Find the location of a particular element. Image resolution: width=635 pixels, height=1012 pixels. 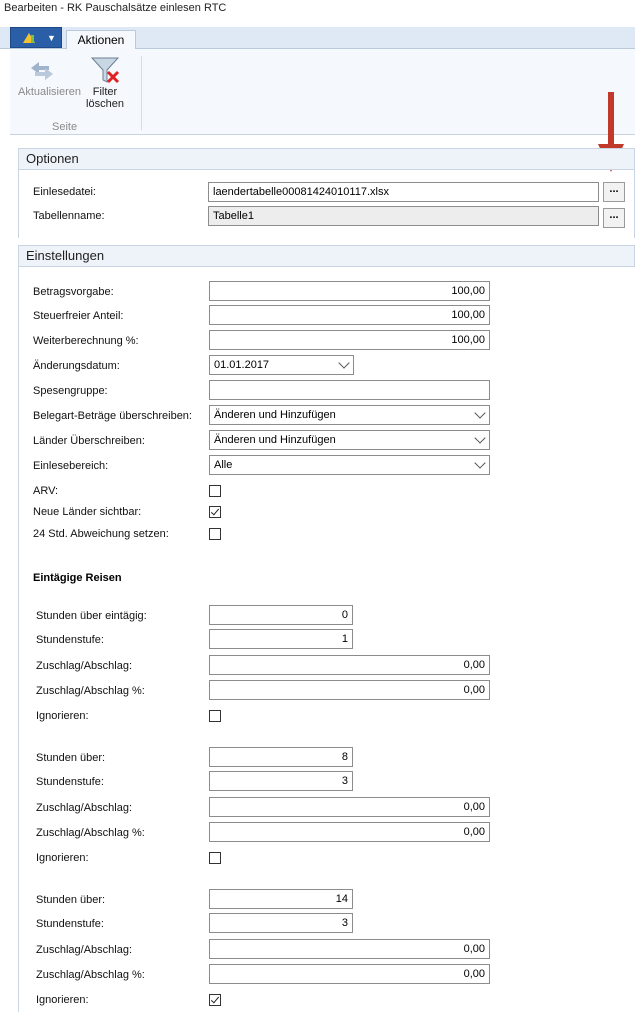

einlesebereich-select: Alle is located at coordinates (349, 465).